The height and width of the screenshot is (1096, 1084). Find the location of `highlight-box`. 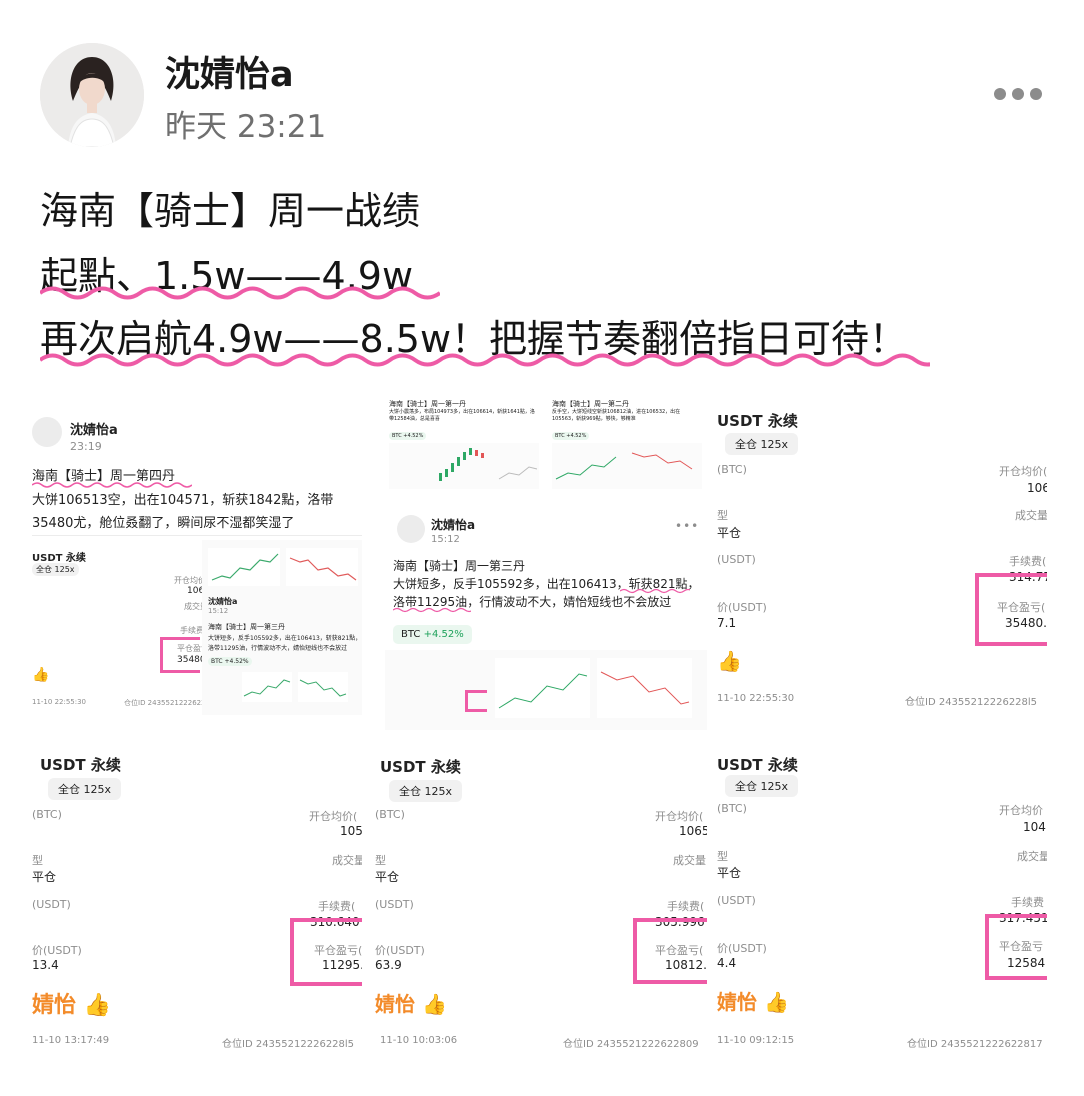

highlight-box is located at coordinates (476, 701).